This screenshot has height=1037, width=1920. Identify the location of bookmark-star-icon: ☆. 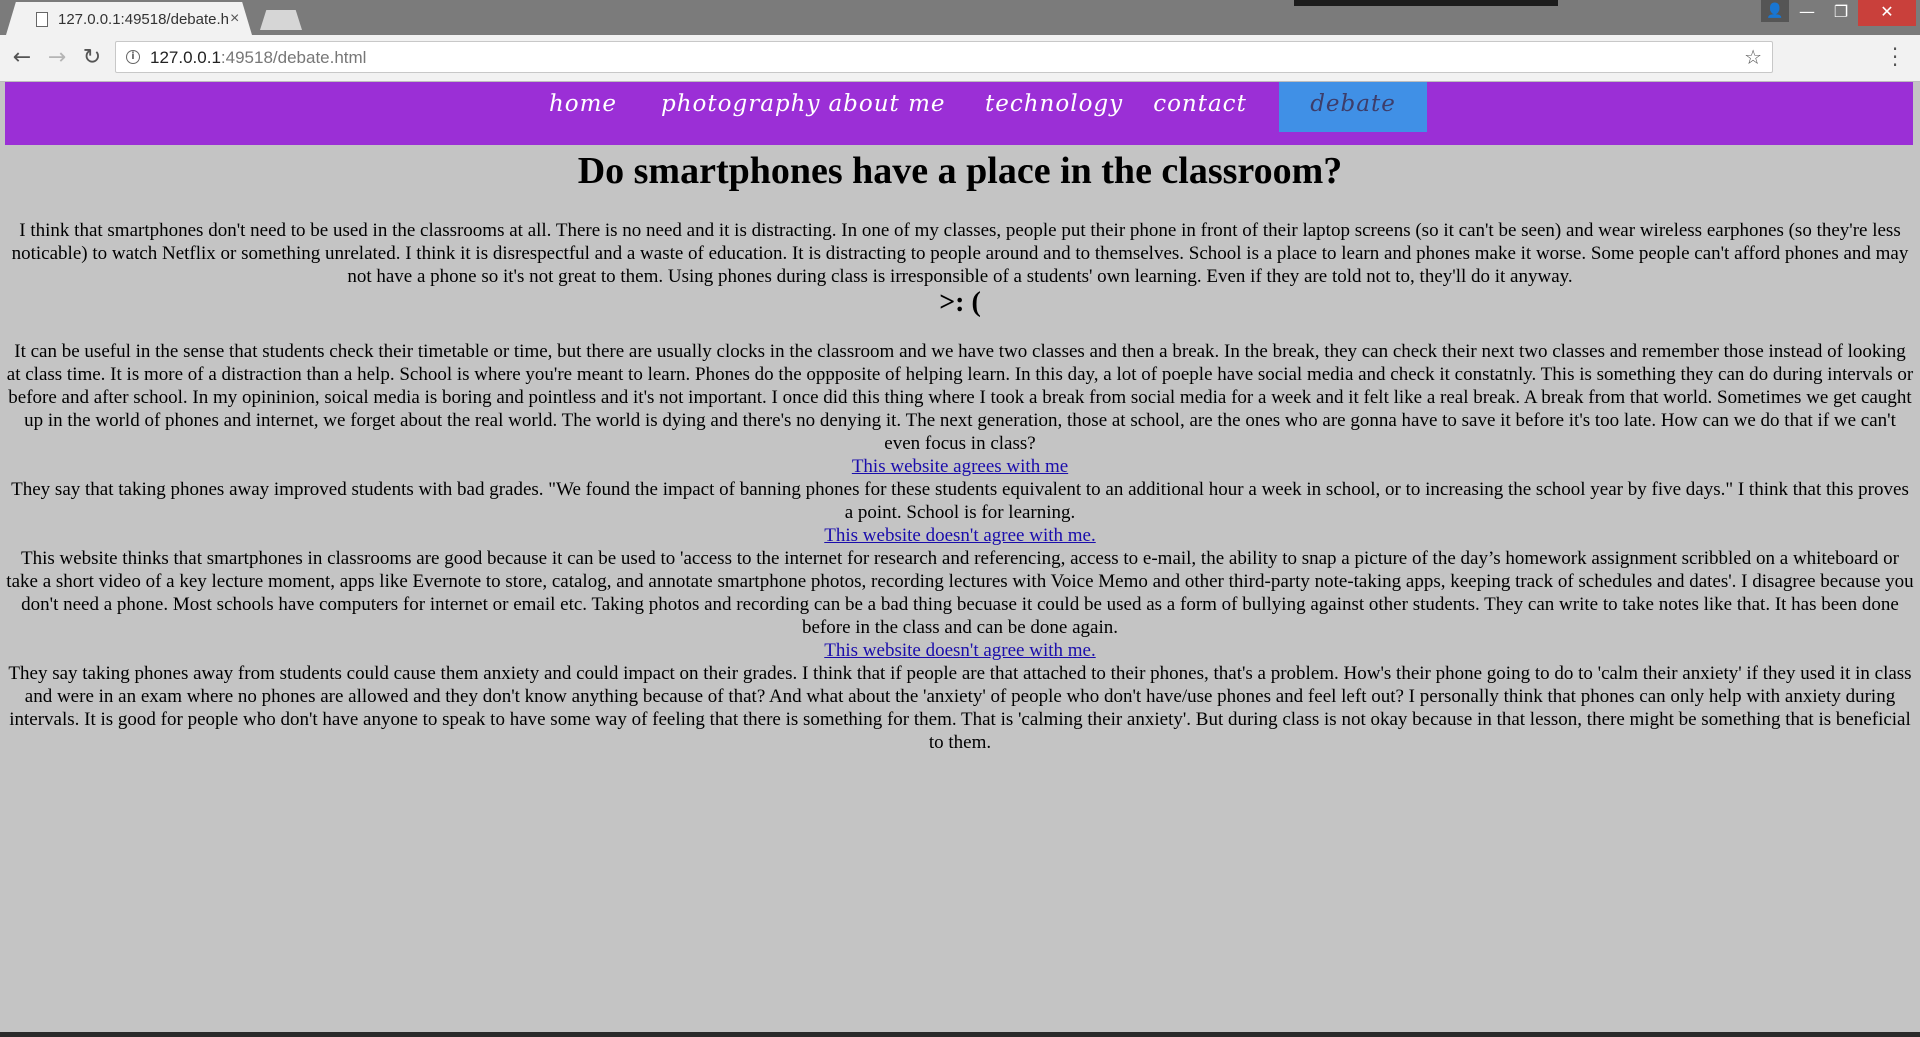
(1753, 57).